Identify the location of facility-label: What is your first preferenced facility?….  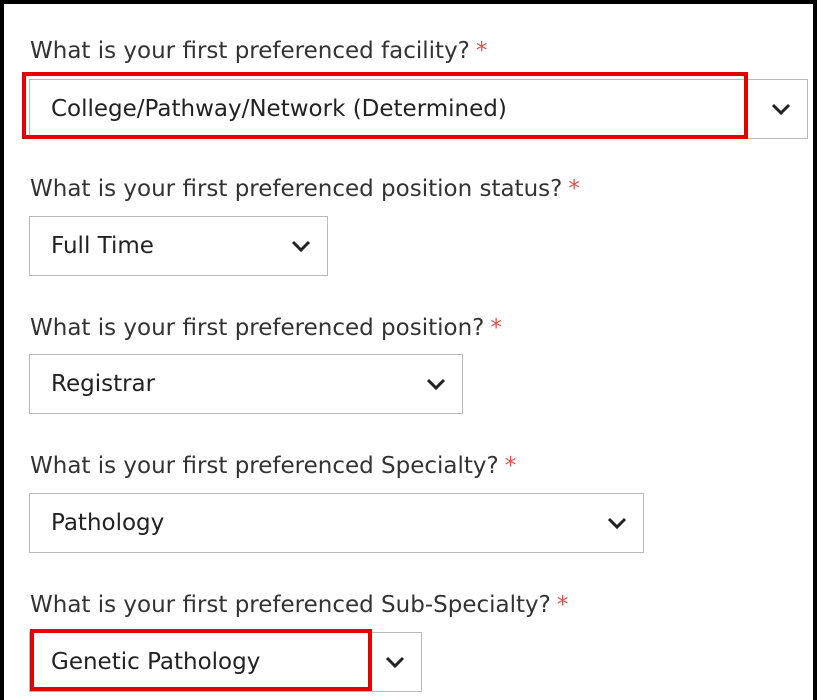
(259, 51).